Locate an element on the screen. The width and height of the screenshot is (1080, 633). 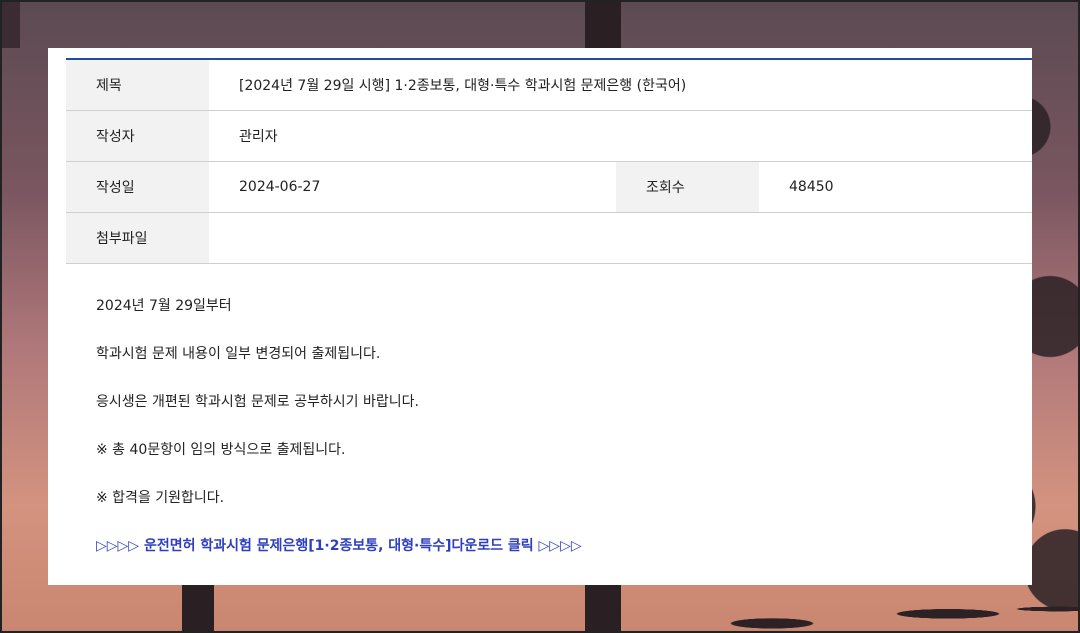
title-label: 제목 is located at coordinates (137, 85).